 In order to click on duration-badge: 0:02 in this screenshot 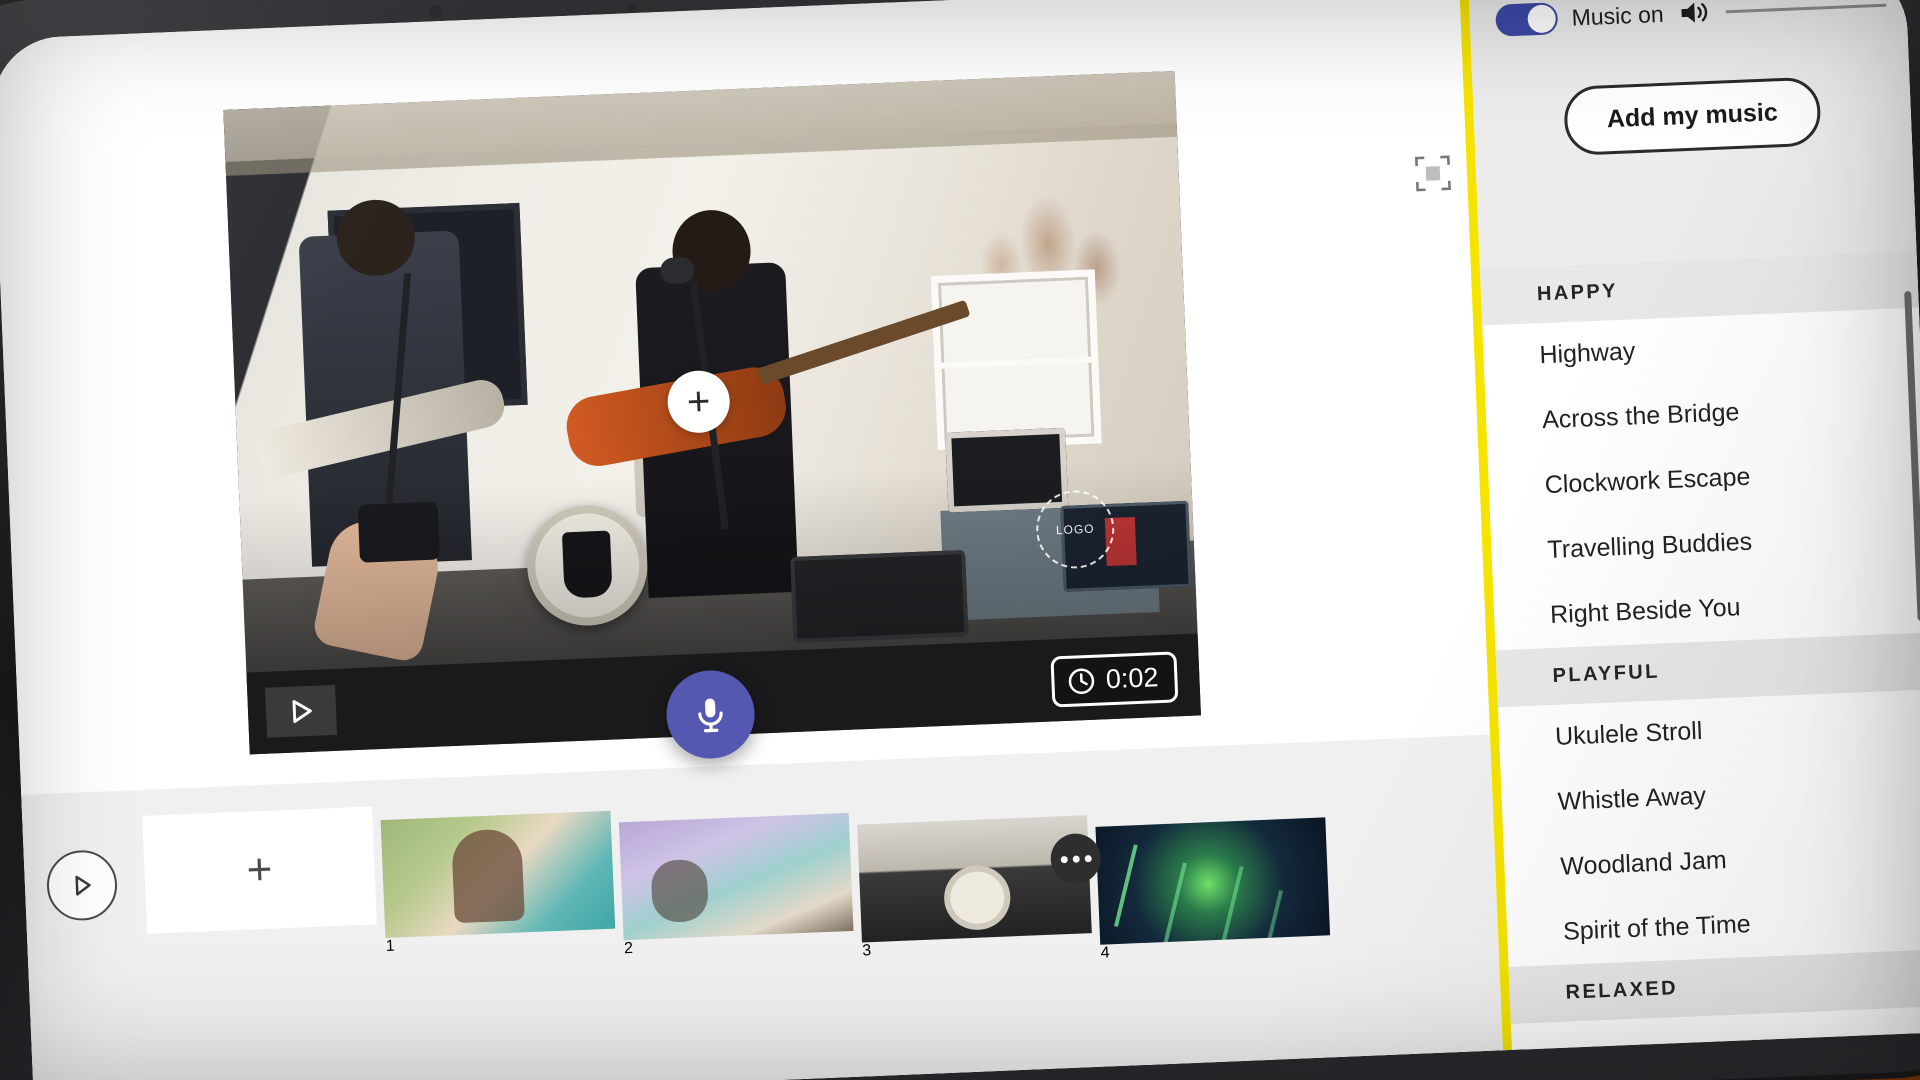, I will do `click(1114, 679)`.